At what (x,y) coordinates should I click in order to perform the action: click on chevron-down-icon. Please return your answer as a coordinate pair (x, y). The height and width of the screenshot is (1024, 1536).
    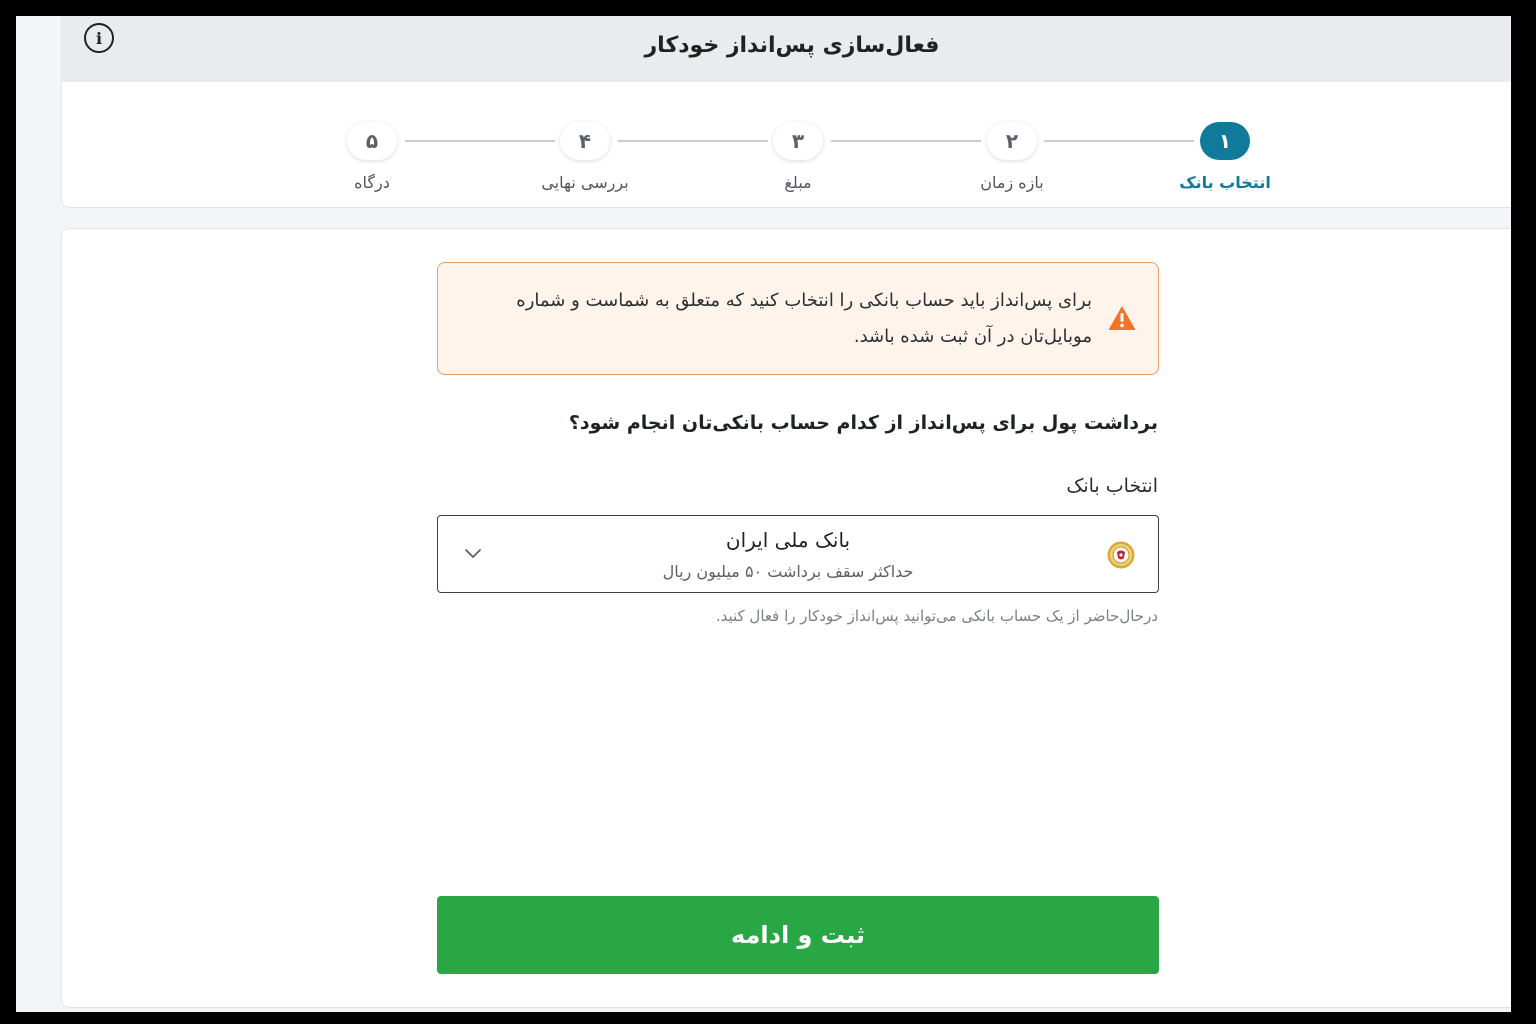
    Looking at the image, I should click on (473, 553).